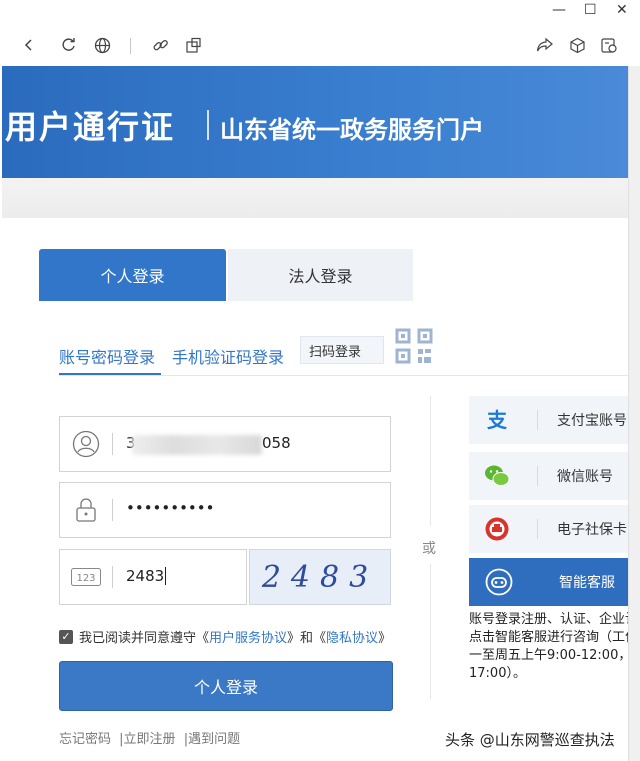  Describe the element at coordinates (548, 420) in the screenshot. I see `alipay-login: 支 支付宝账号` at that location.